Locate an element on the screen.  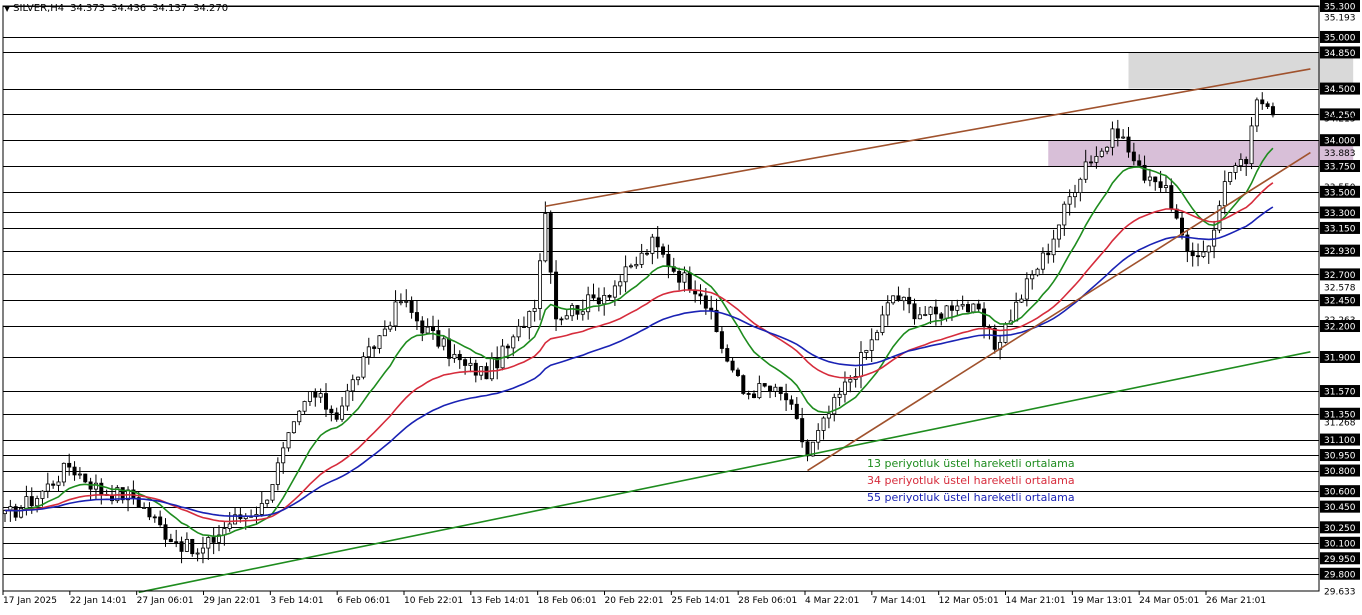
y-tick-label: 35.193 is located at coordinates (1340, 19).